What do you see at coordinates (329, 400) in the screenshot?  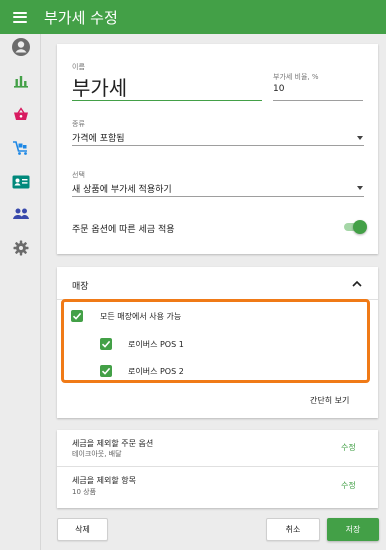 I see `collapse-link: 간단히 보기` at bounding box center [329, 400].